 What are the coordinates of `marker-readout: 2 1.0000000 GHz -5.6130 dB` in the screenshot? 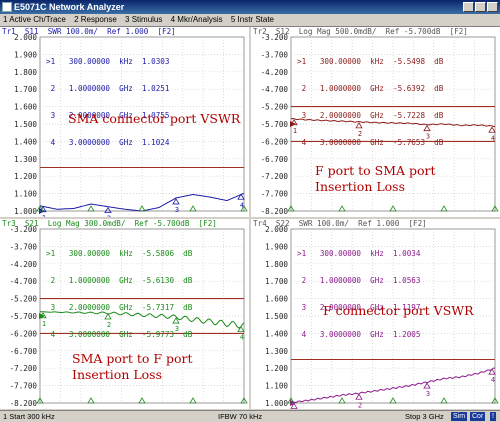 It's located at (119, 280).